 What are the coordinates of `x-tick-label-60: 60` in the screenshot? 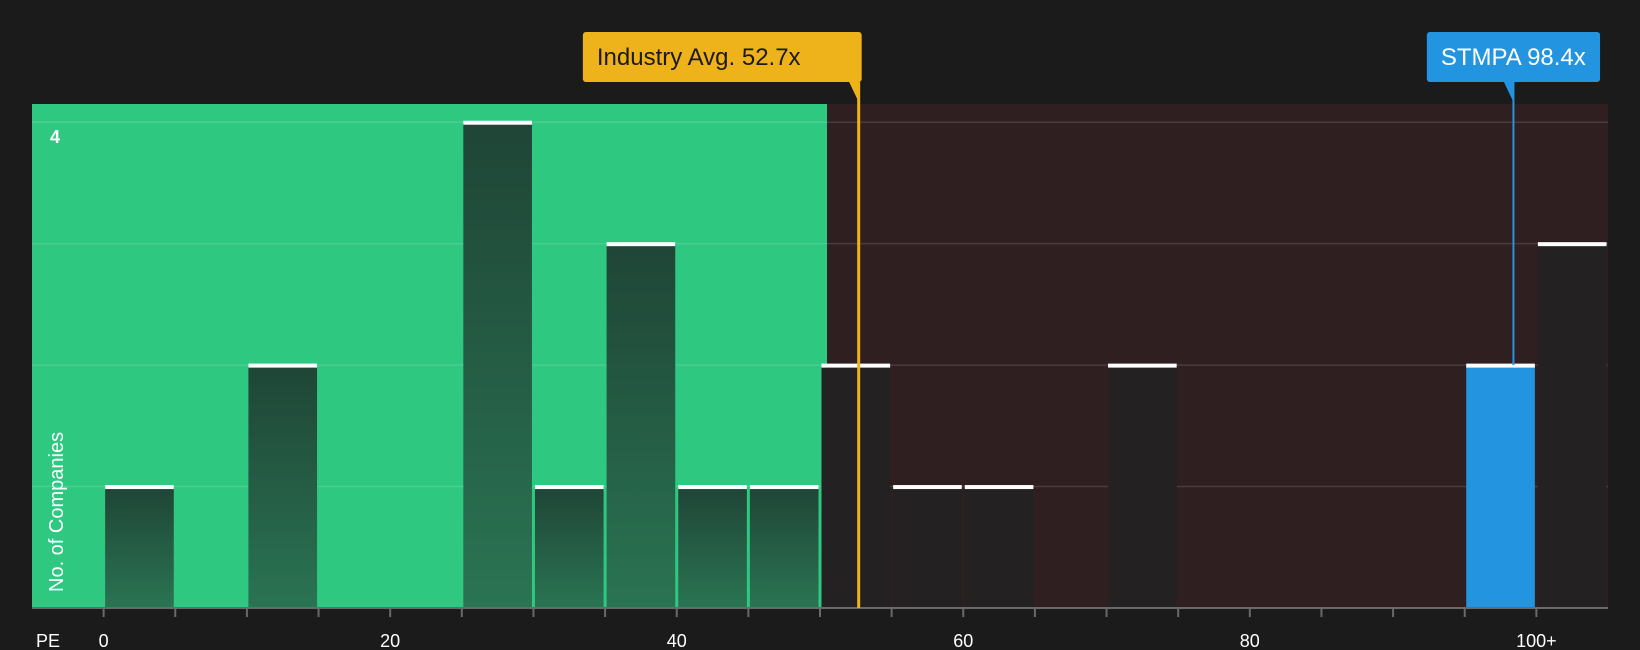 It's located at (963, 640).